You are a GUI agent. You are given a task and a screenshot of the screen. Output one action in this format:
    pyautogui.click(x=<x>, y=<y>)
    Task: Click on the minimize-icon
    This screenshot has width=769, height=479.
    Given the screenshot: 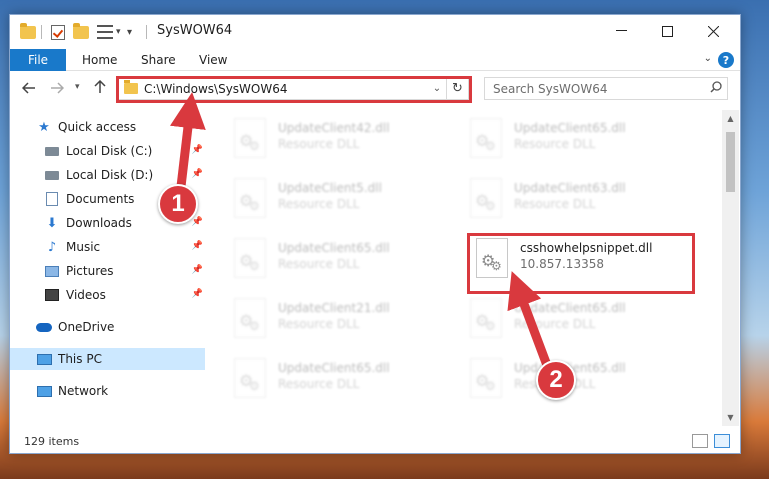 What is the action you would take?
    pyautogui.click(x=621, y=30)
    